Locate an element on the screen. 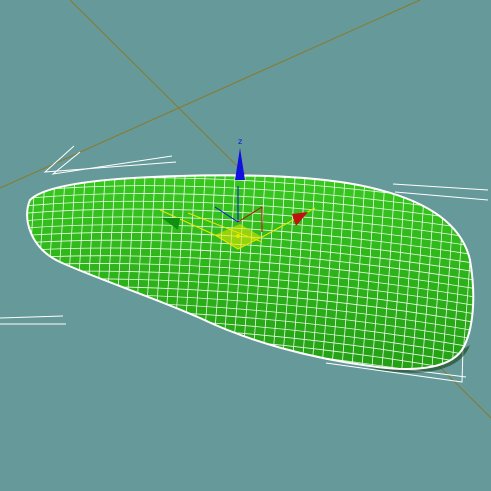 The image size is (491, 491). gizmo-pivot is located at coordinates (238, 236).